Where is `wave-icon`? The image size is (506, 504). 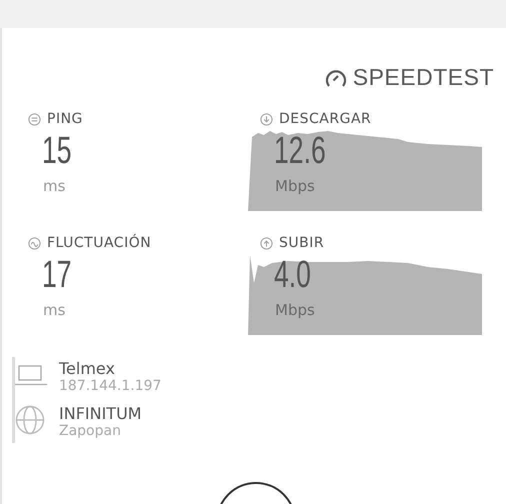 wave-icon is located at coordinates (34, 243).